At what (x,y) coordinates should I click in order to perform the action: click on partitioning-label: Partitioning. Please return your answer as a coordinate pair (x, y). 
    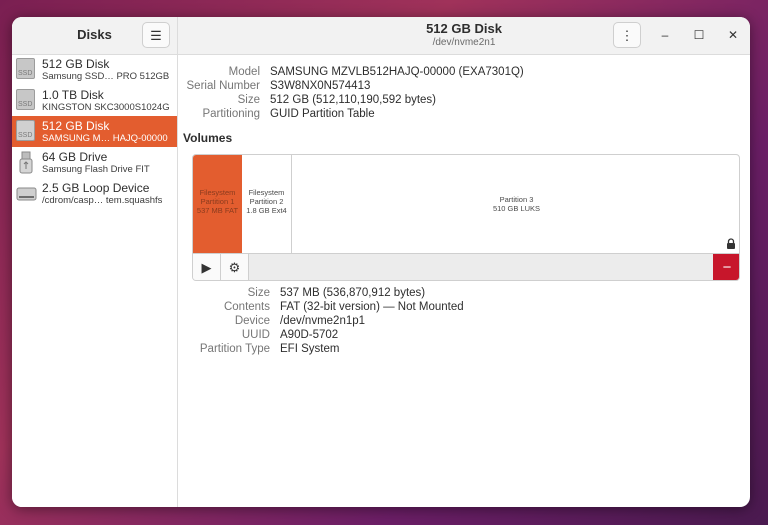
    Looking at the image, I should click on (231, 114).